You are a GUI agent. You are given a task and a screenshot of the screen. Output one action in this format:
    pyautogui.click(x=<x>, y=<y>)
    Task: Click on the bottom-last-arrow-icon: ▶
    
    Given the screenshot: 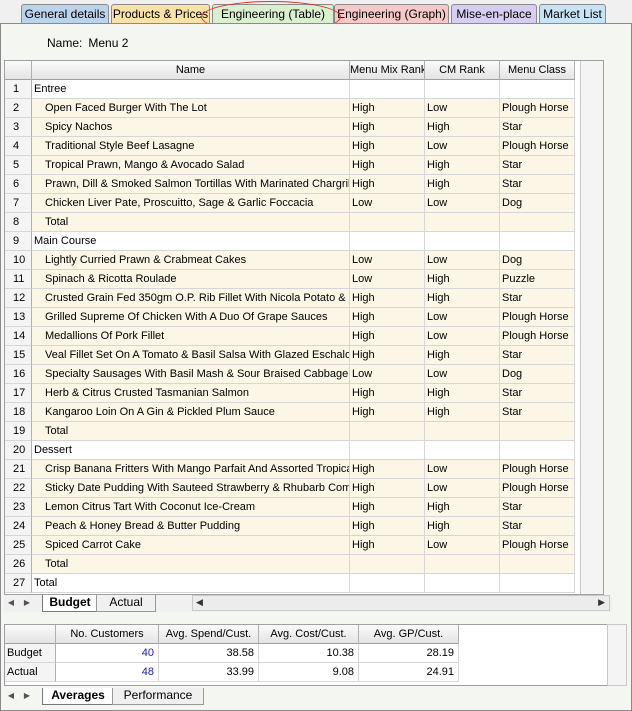 What is the action you would take?
    pyautogui.click(x=27, y=696)
    